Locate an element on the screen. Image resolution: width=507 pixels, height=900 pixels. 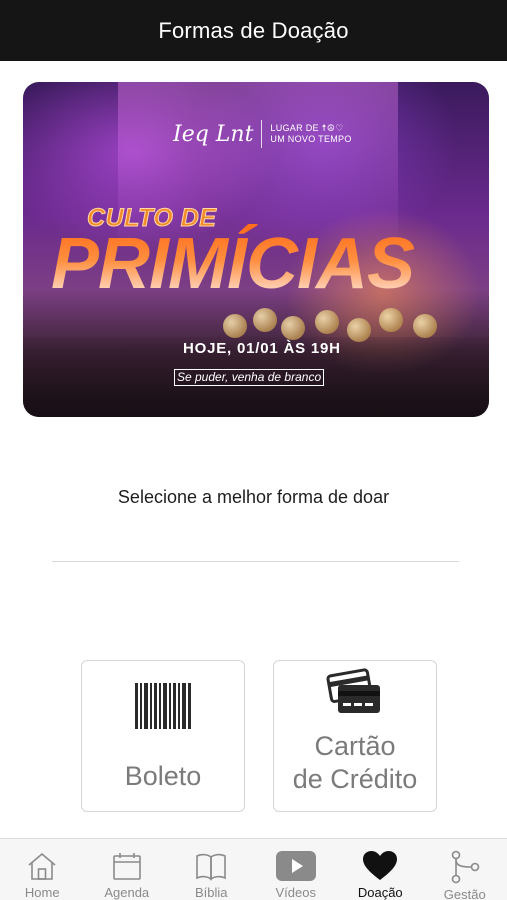
heart-icon is located at coordinates (380, 866).